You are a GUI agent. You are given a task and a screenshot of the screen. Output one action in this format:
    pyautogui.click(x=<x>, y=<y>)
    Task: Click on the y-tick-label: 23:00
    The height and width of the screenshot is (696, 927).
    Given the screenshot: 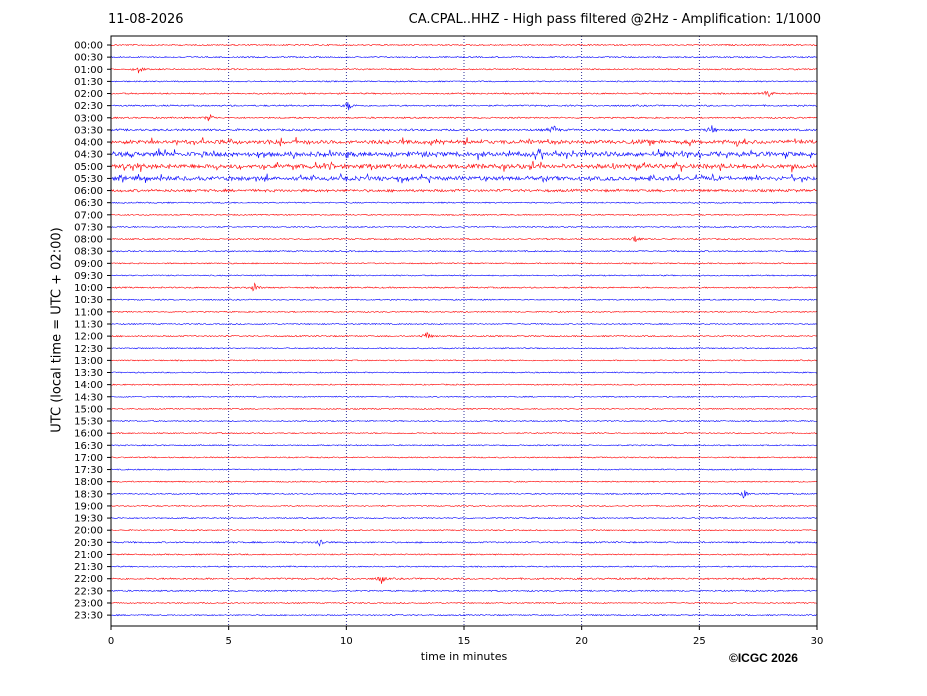 What is the action you would take?
    pyautogui.click(x=88, y=603)
    